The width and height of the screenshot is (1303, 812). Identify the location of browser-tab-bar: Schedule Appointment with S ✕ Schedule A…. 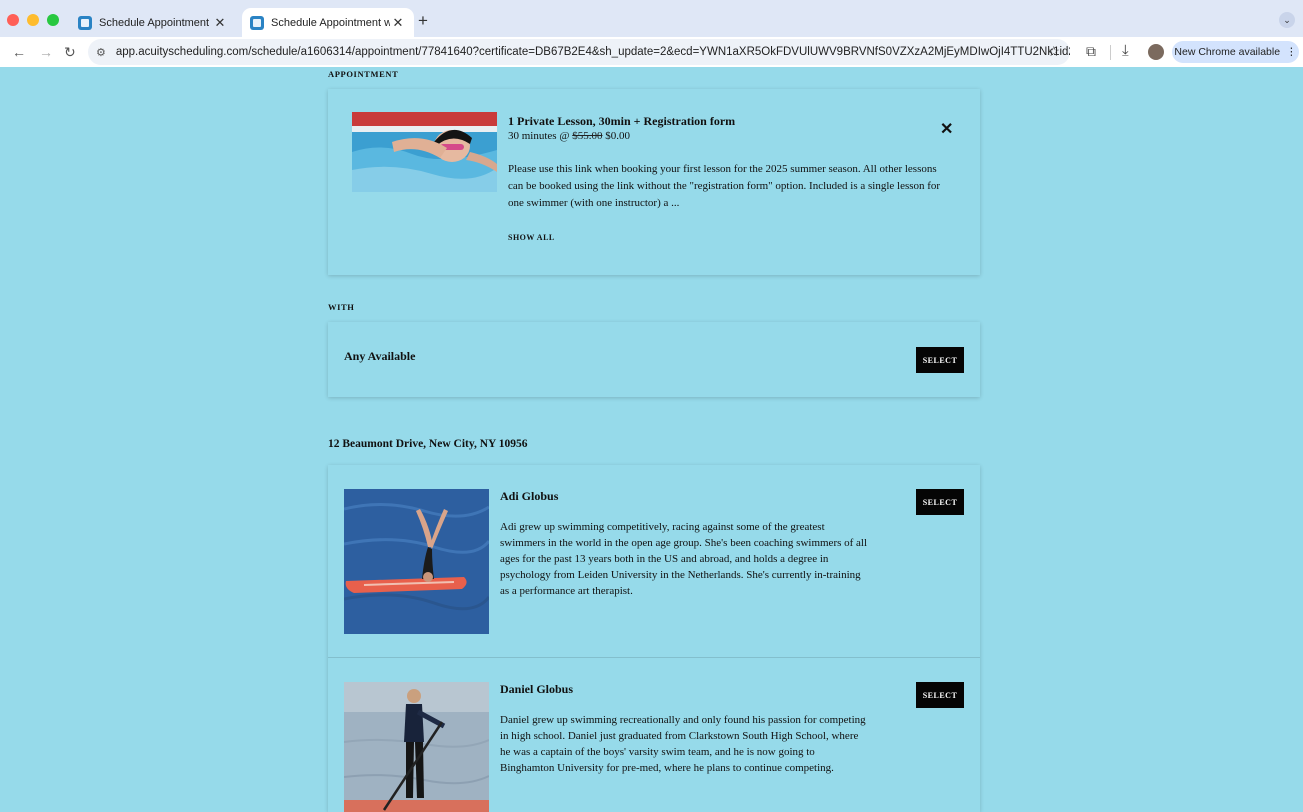
(651, 18).